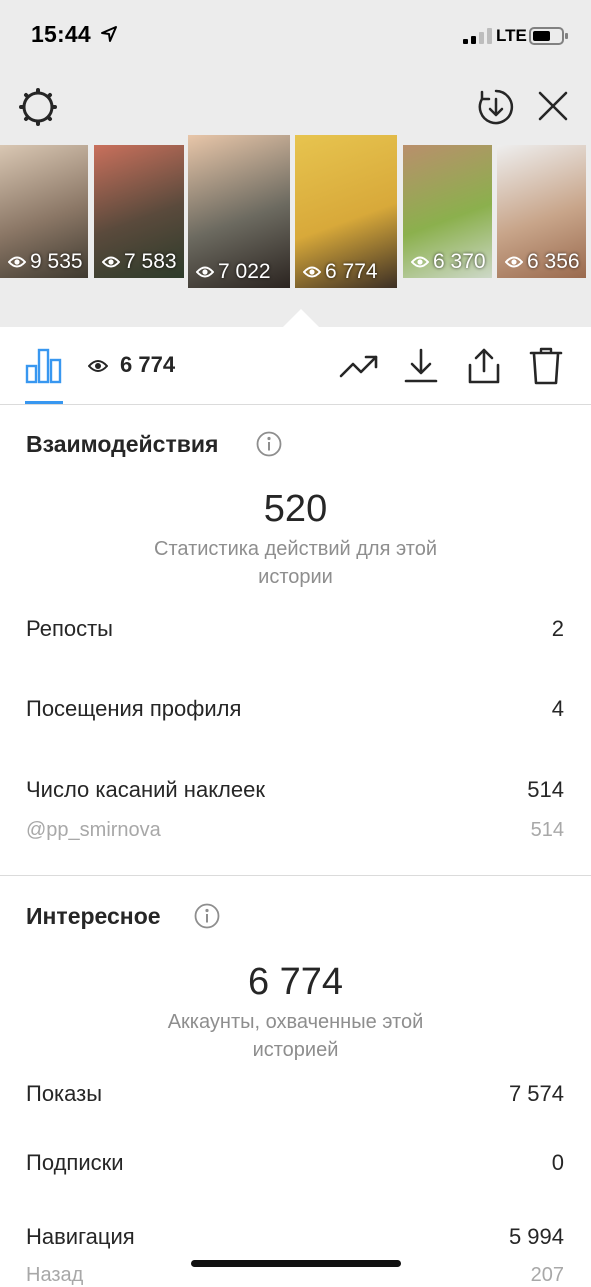  Describe the element at coordinates (38, 107) in the screenshot. I see `settings-gear-icon` at that location.